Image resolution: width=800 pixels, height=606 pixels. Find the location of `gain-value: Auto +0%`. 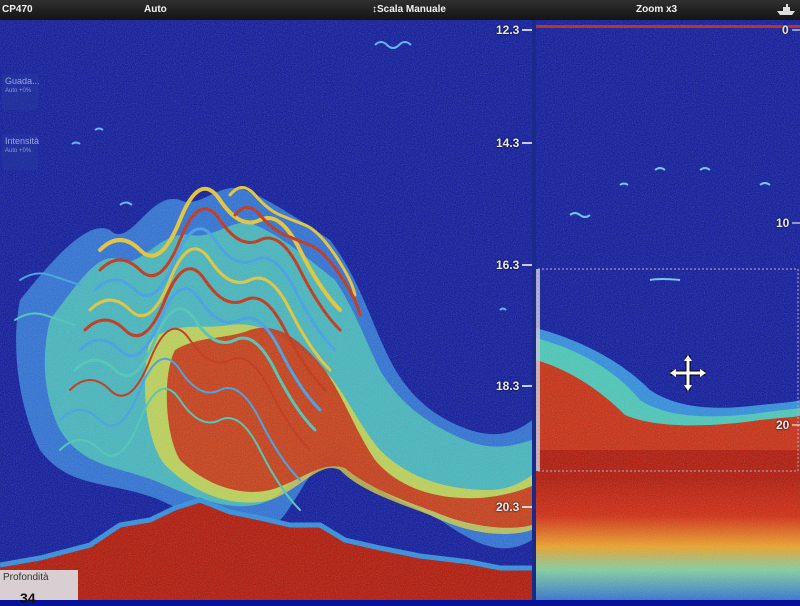

gain-value: Auto +0% is located at coordinates (18, 91).